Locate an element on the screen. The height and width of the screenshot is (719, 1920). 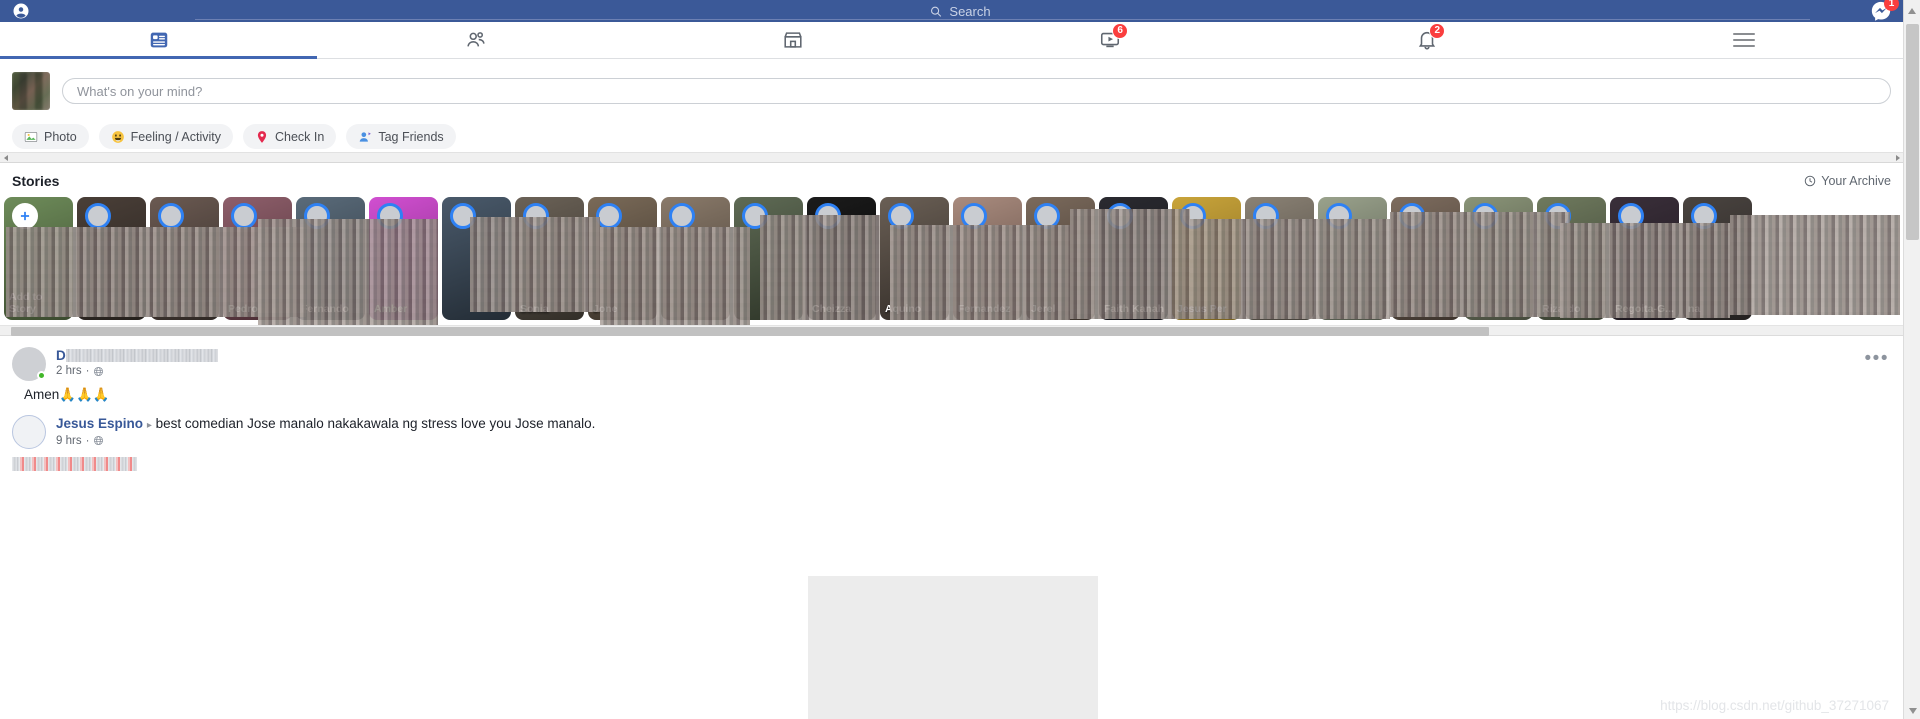
page-scrollbar is located at coordinates (1911, 370).